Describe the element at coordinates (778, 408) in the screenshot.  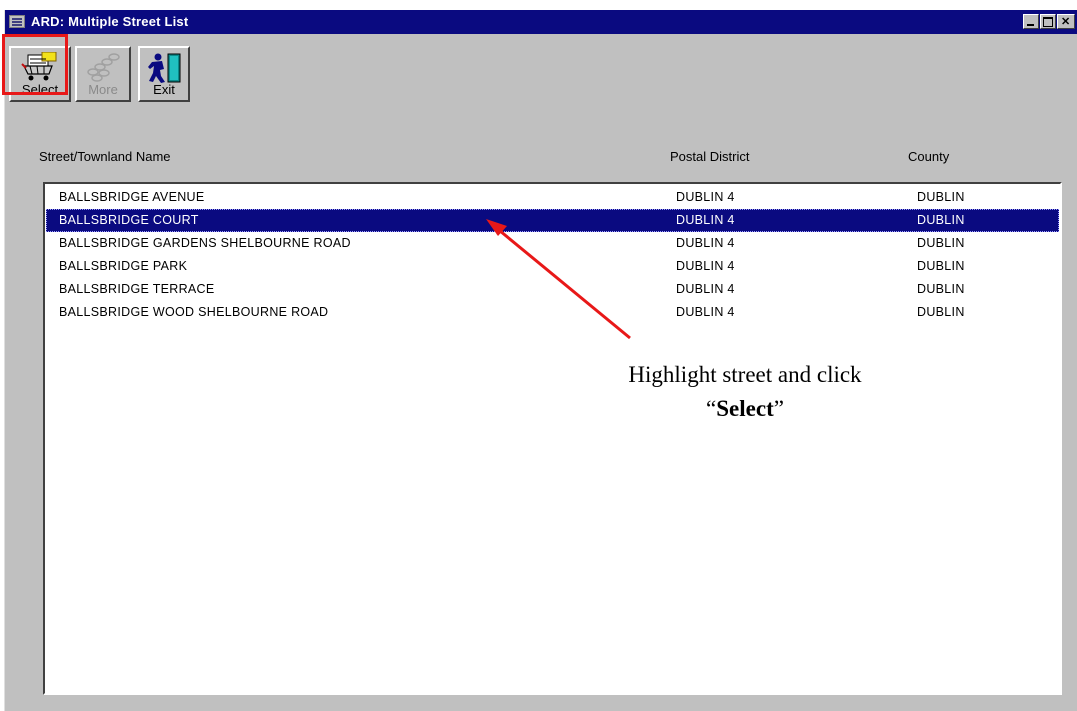
I see `quote-close: ”` at that location.